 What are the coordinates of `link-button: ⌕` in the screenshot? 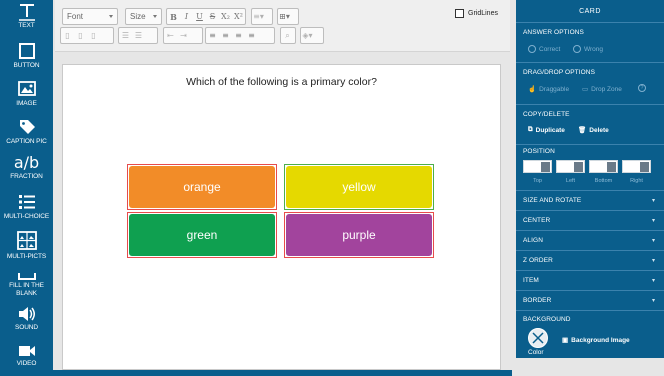 It's located at (288, 35).